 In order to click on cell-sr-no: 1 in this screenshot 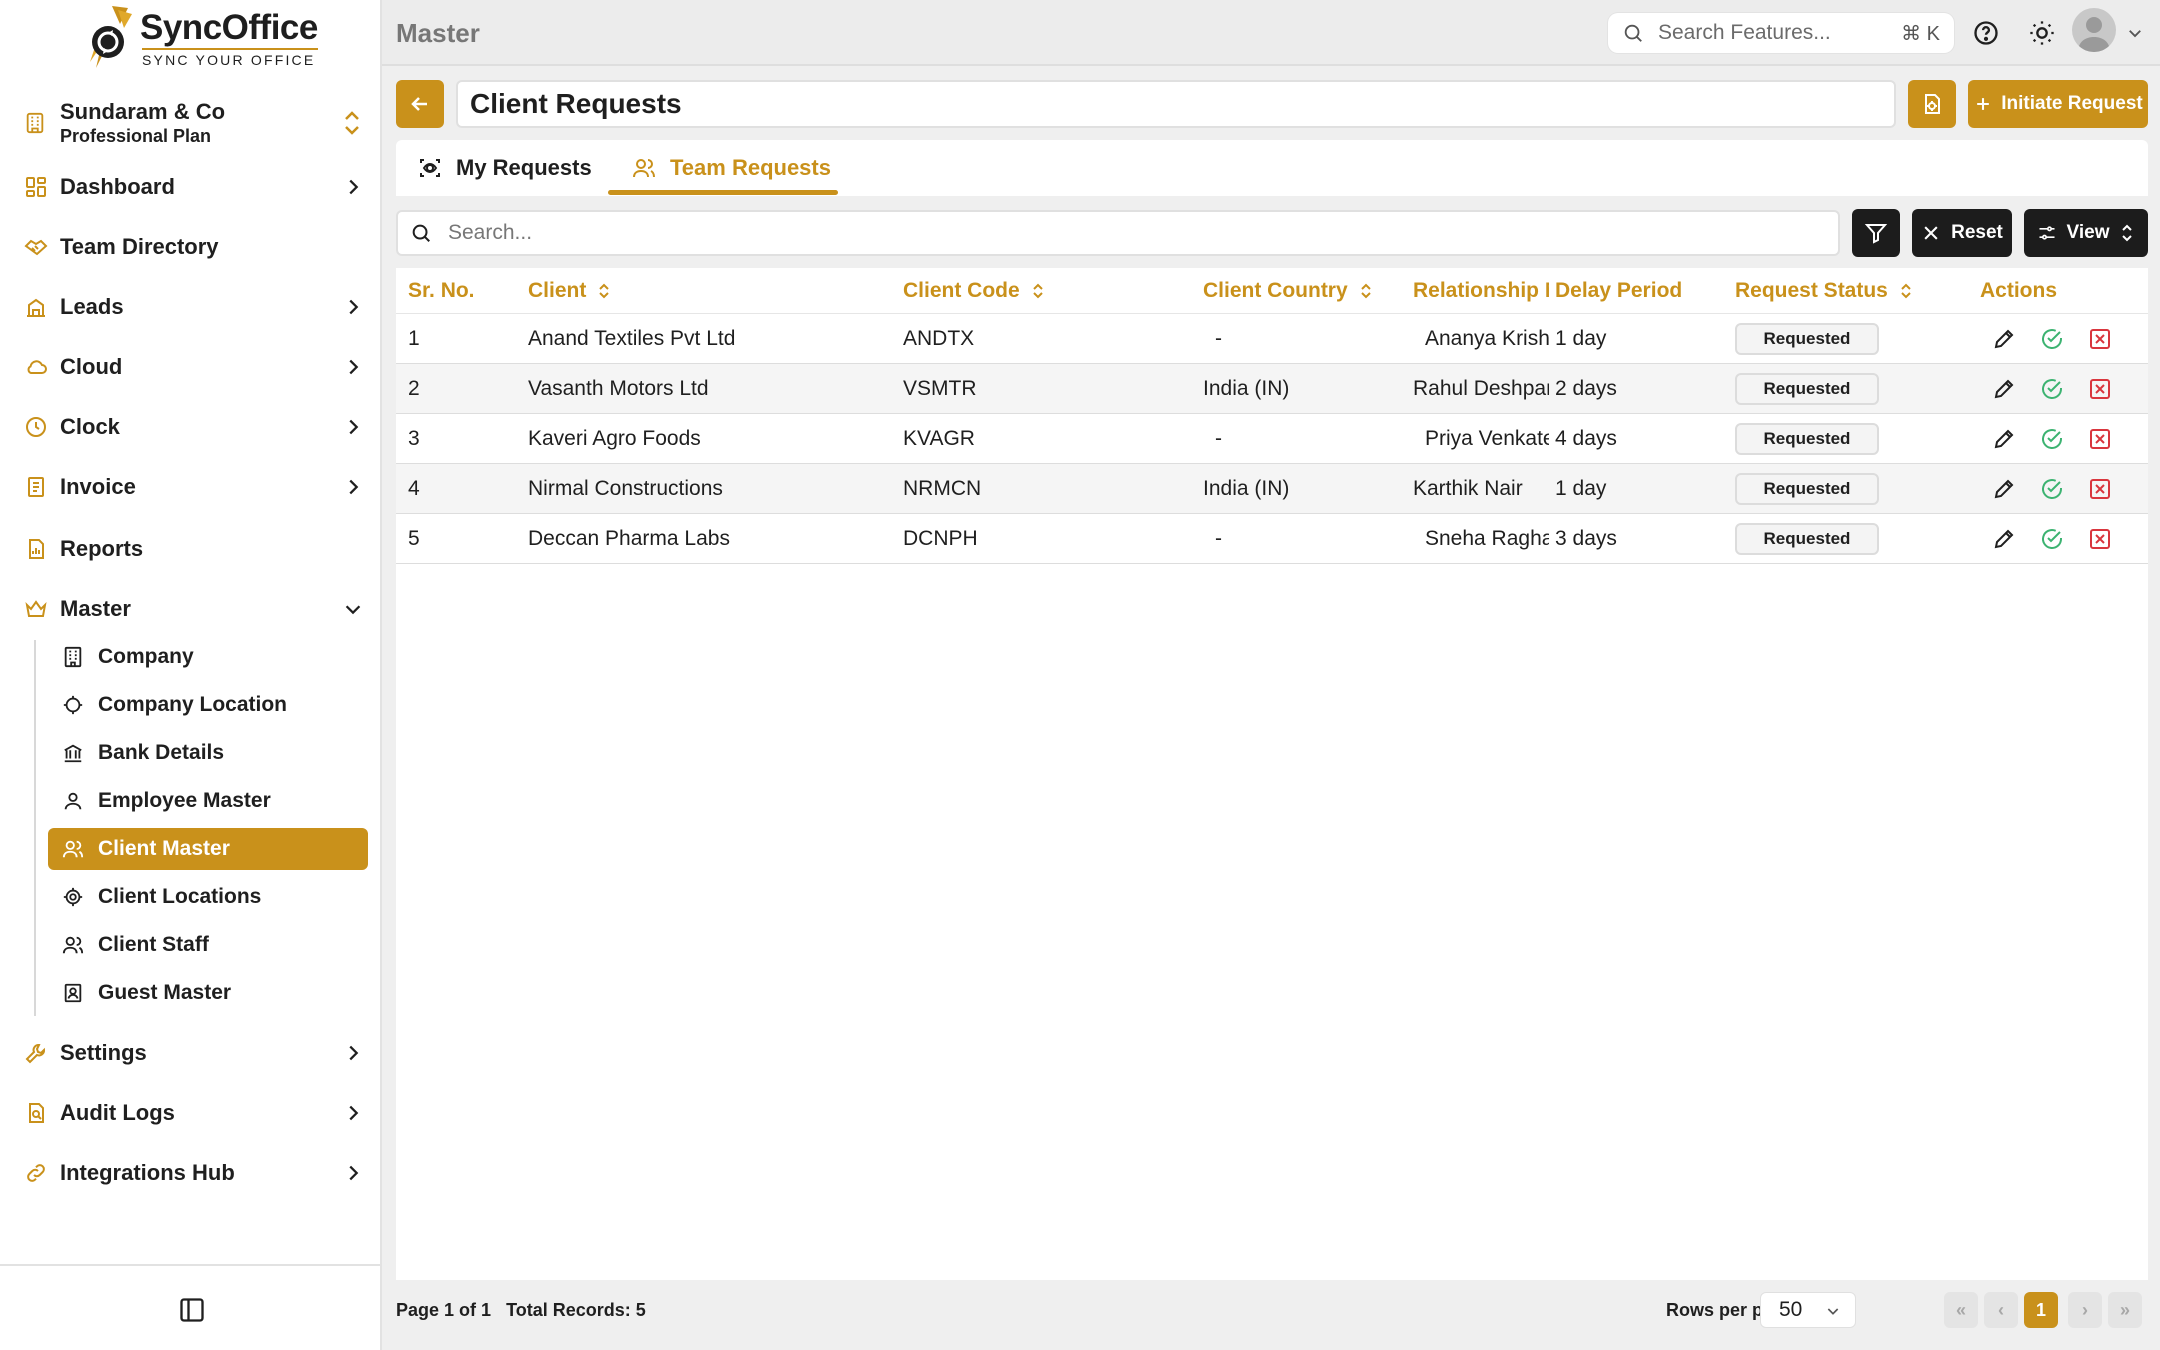, I will do `click(414, 338)`.